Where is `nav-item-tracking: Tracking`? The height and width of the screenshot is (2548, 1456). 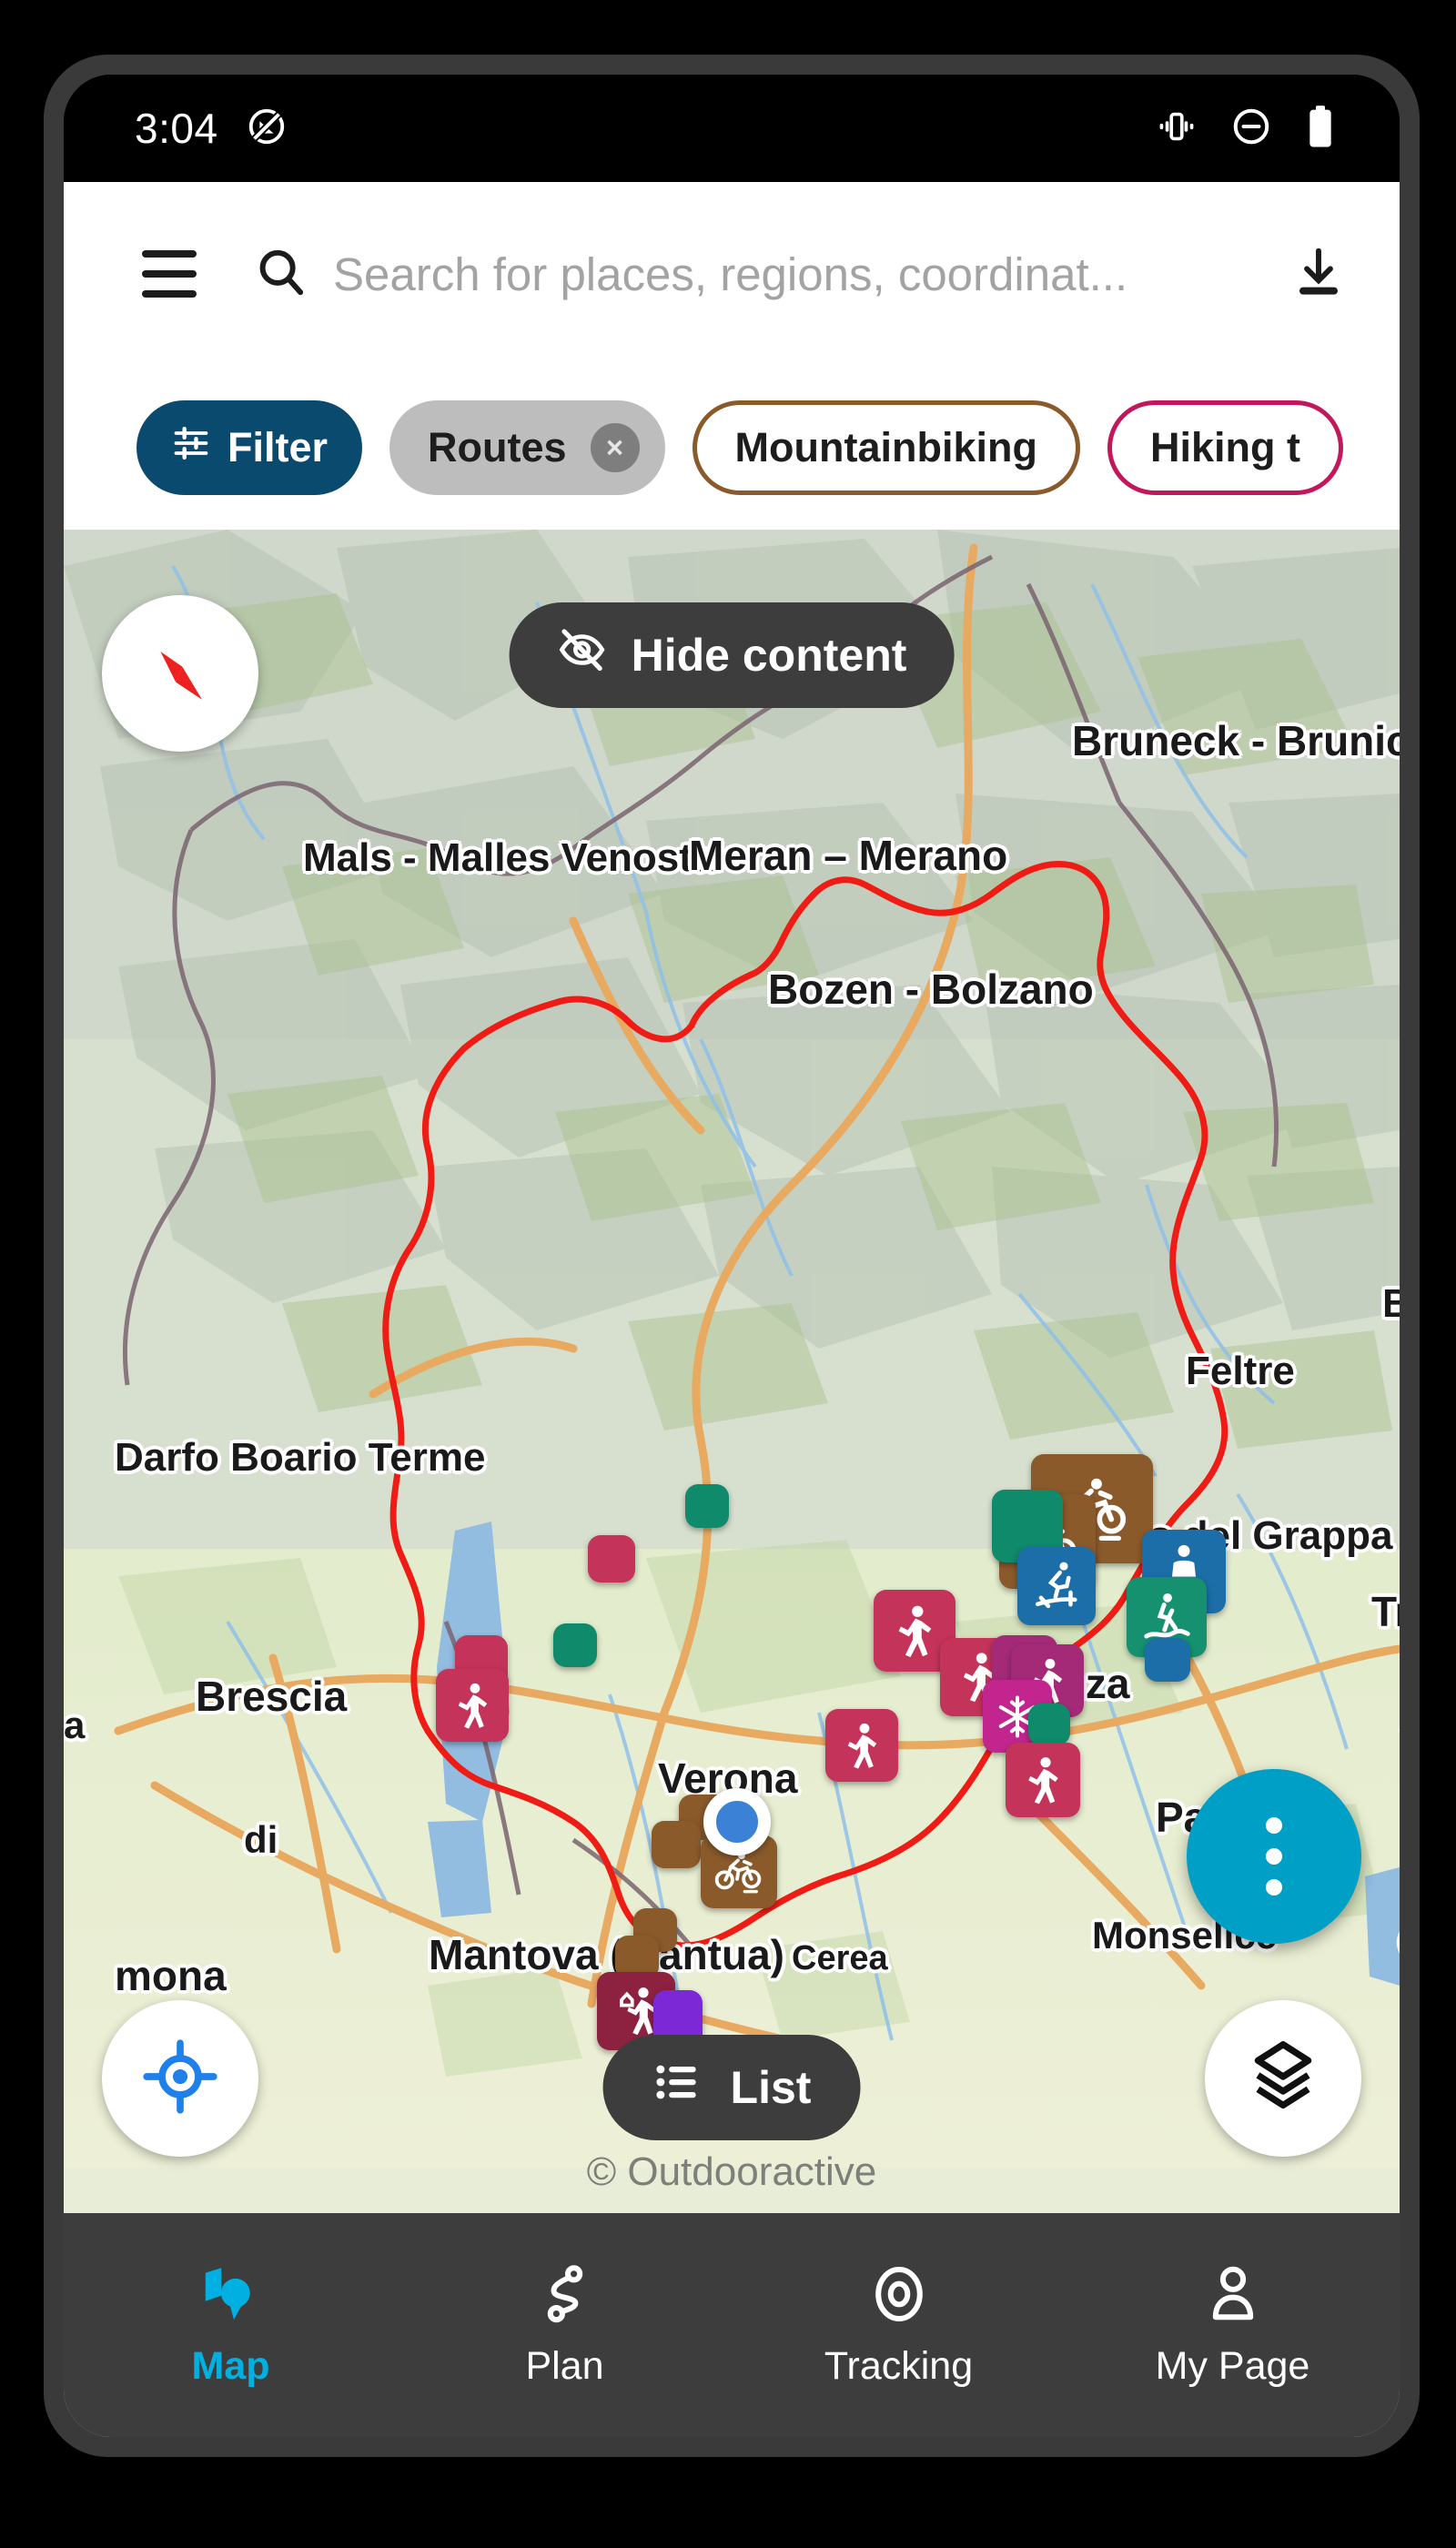
nav-item-tracking: Tracking is located at coordinates (899, 2325).